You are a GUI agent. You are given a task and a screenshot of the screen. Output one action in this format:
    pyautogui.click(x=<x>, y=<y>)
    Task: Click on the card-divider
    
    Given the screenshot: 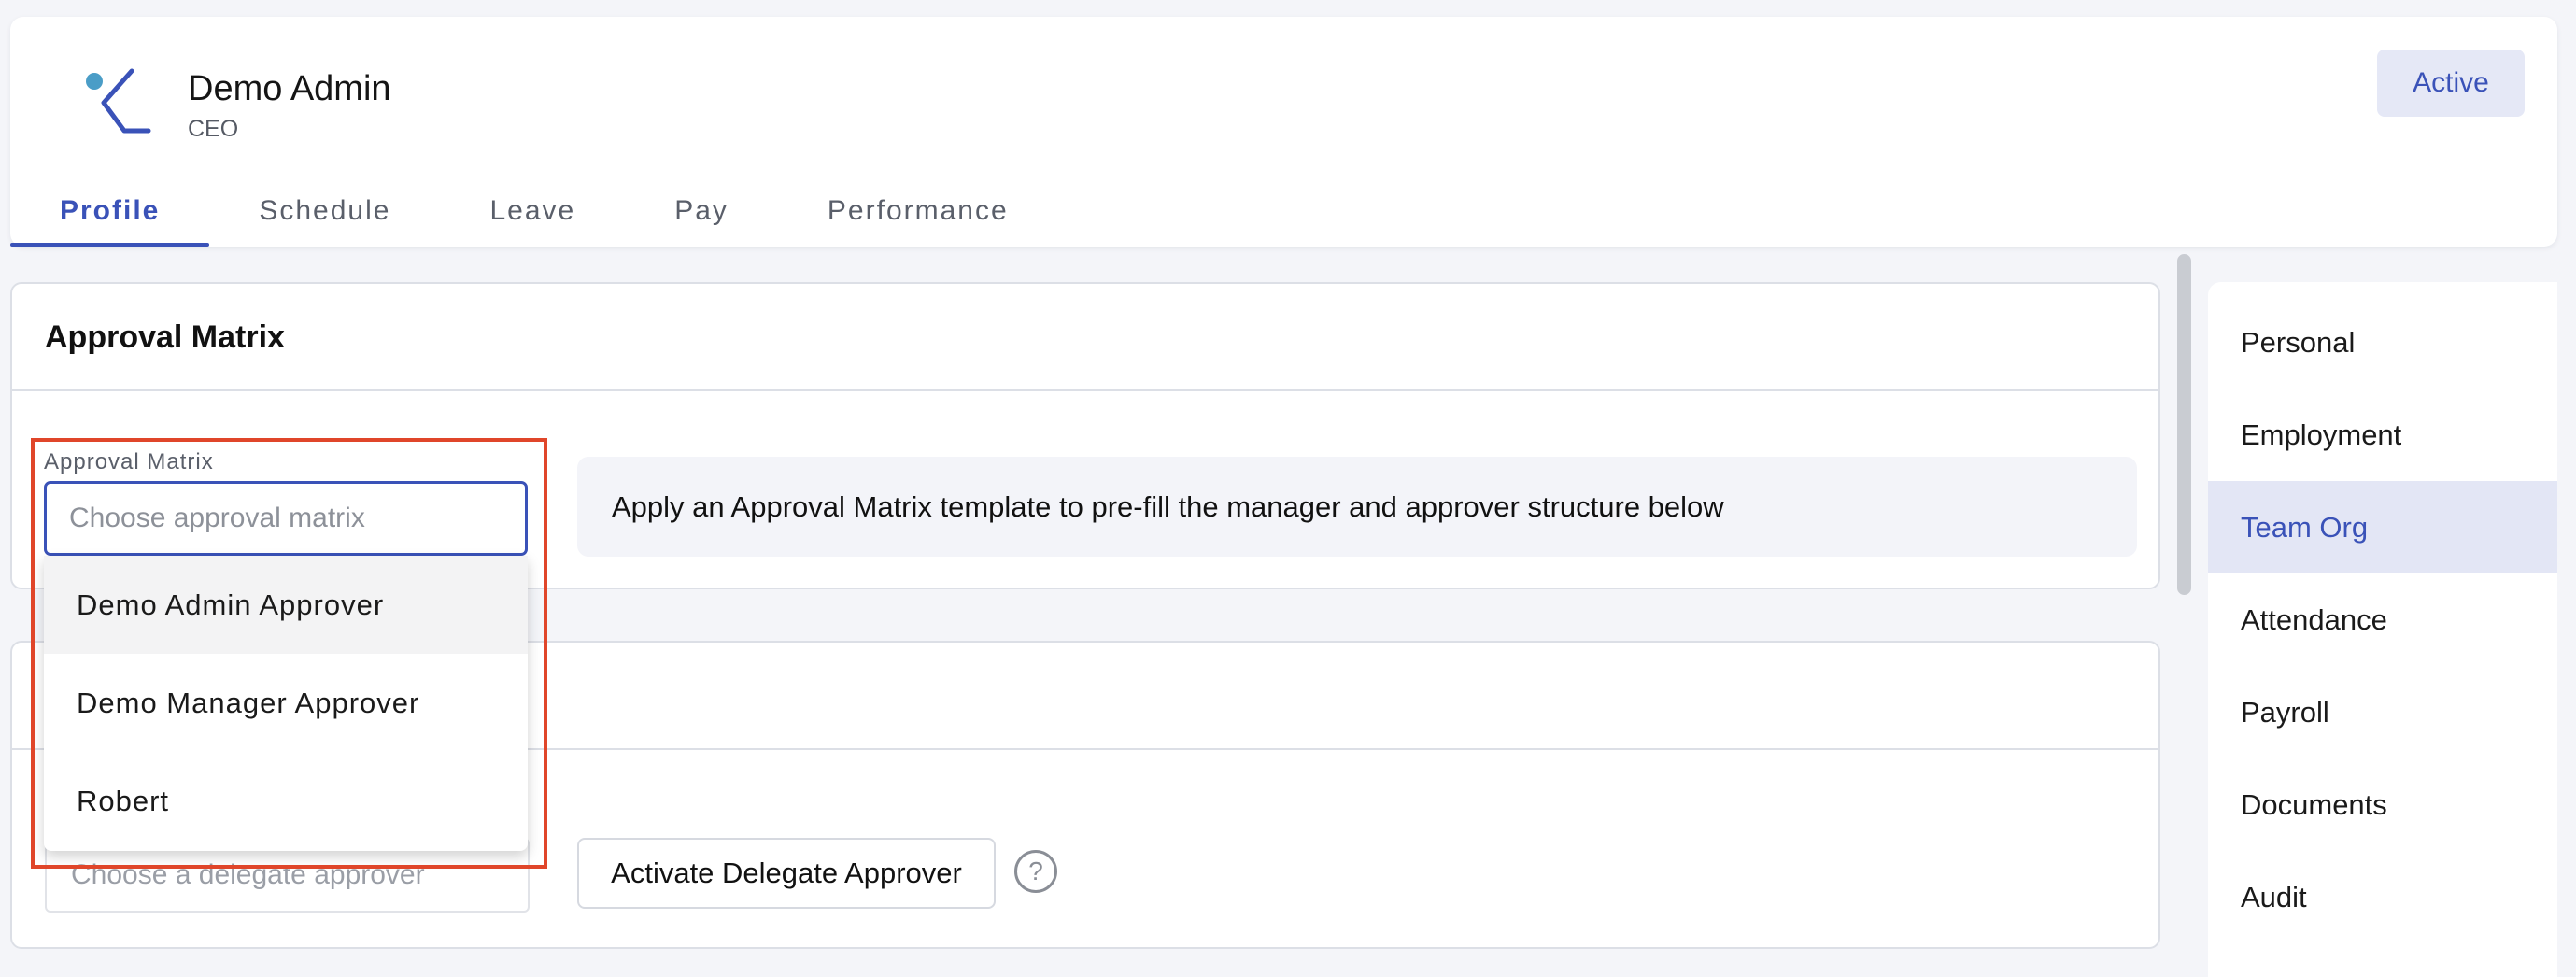 What is the action you would take?
    pyautogui.click(x=1085, y=390)
    